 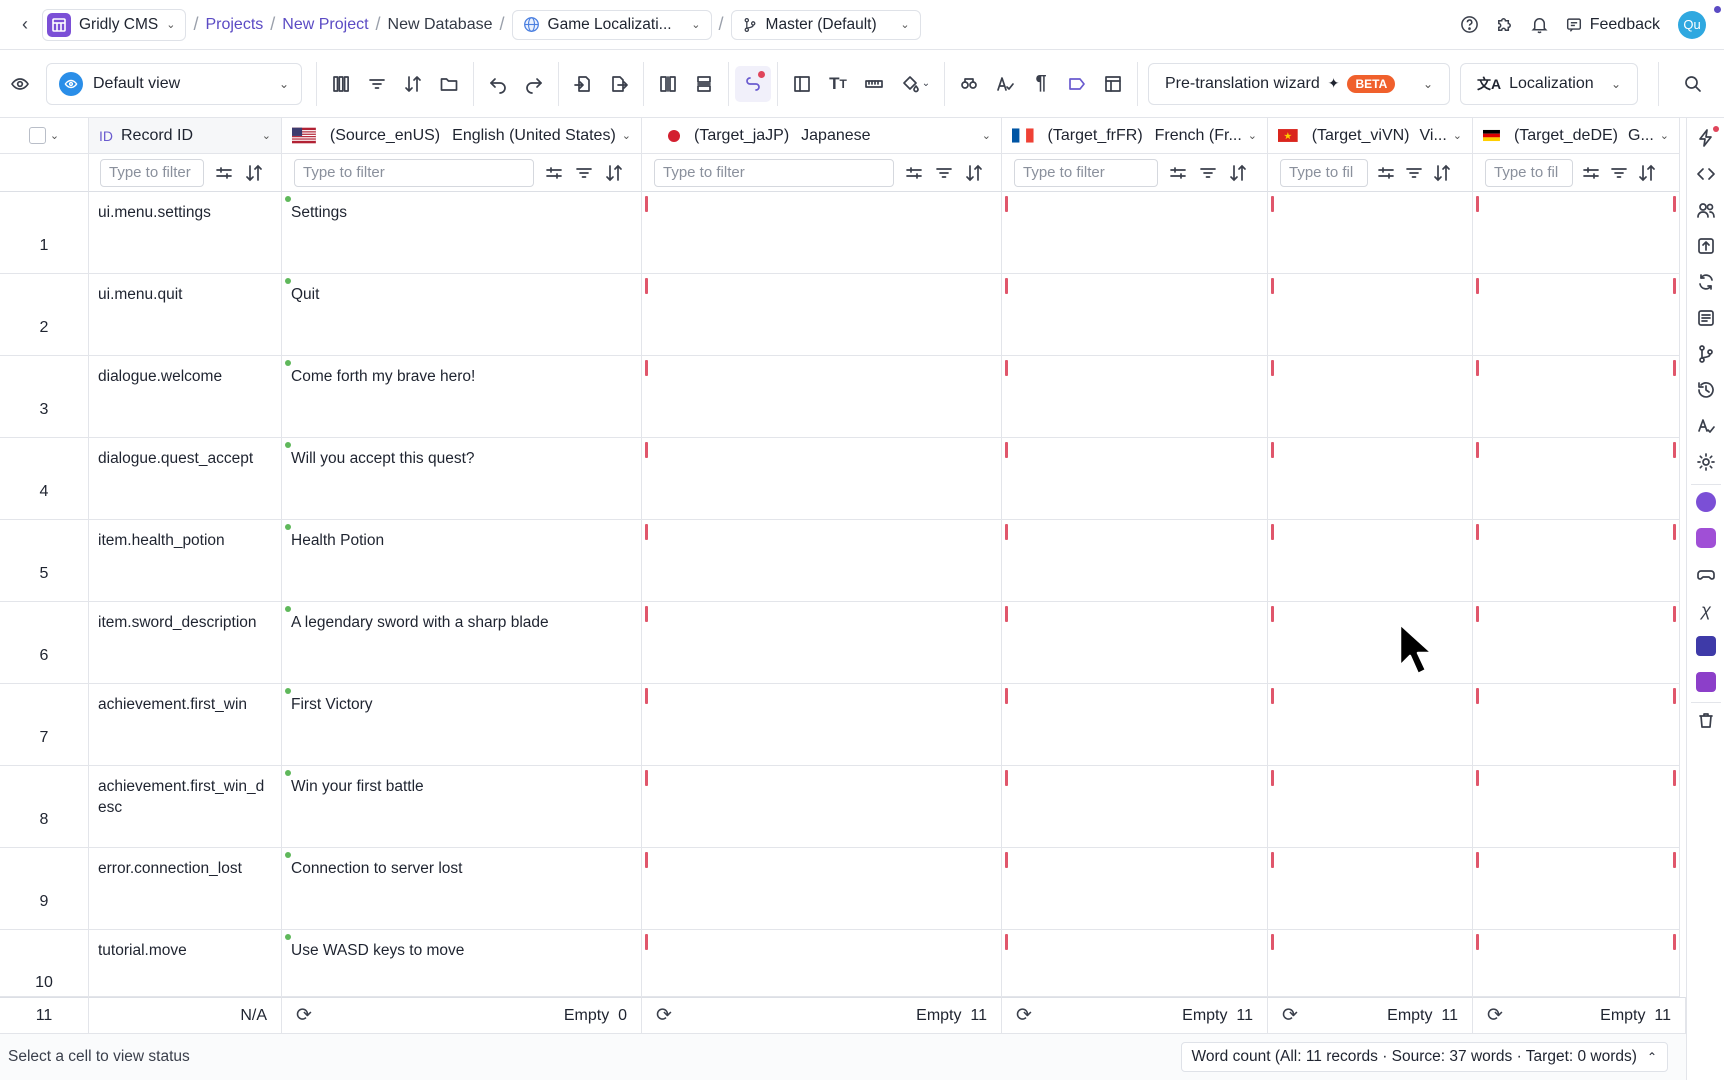 What do you see at coordinates (1692, 24) in the screenshot?
I see `avatar: Qu` at bounding box center [1692, 24].